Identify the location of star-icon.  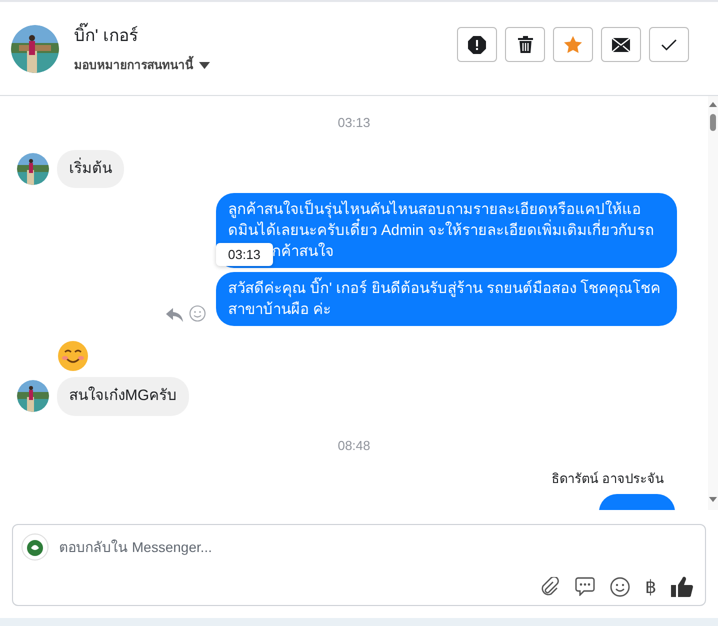
(573, 44).